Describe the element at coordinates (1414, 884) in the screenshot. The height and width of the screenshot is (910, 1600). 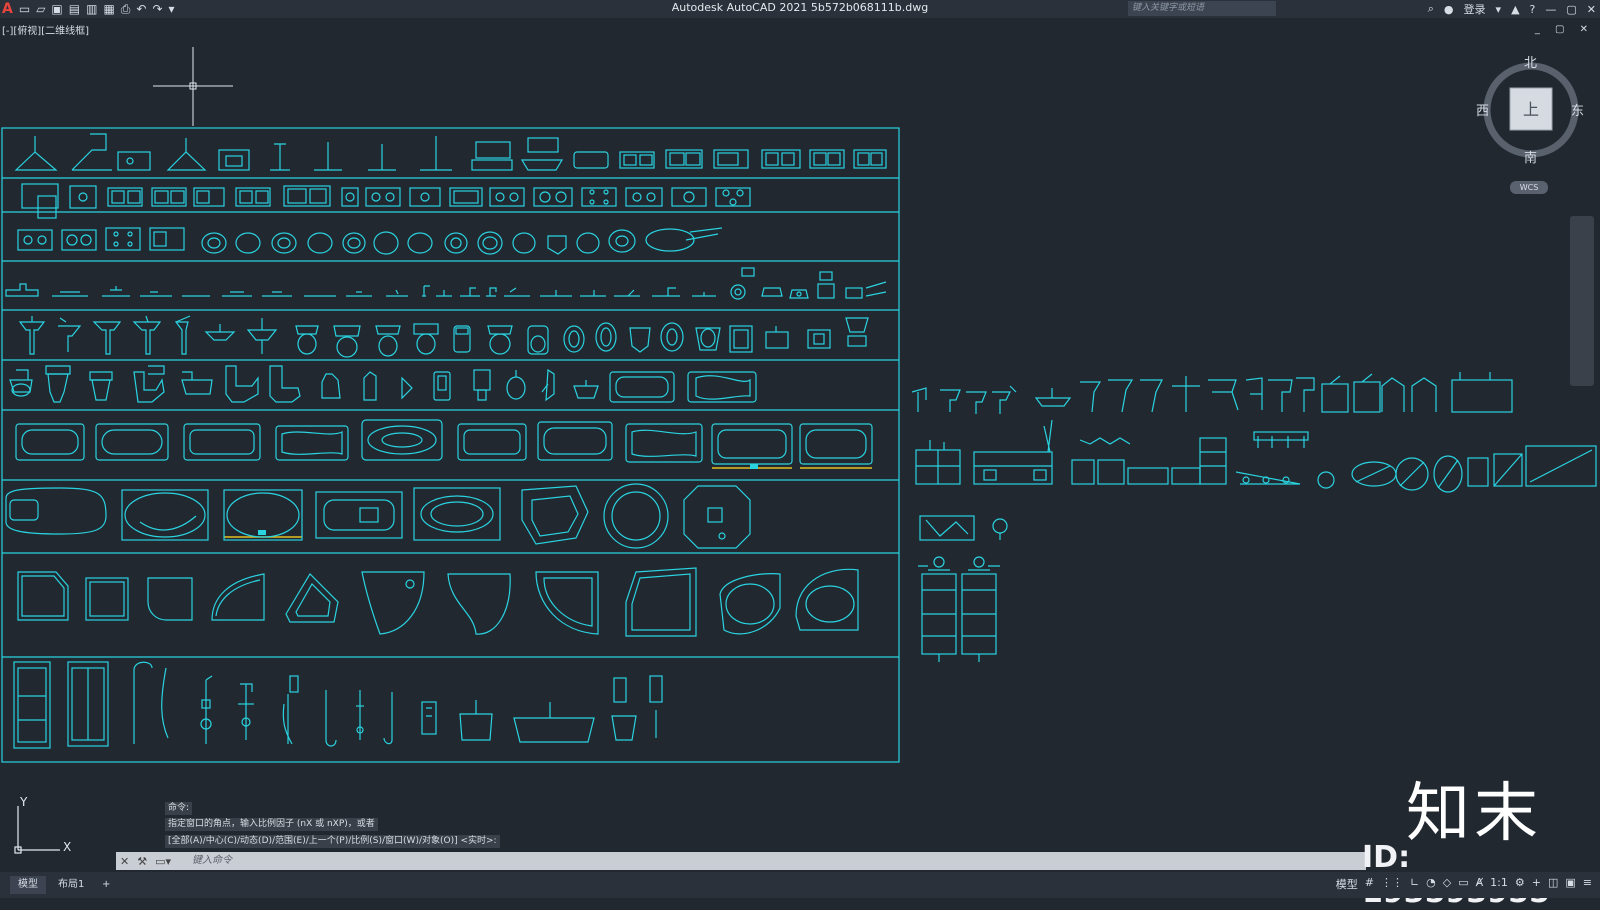
I see `ortho-icon: ∟` at that location.